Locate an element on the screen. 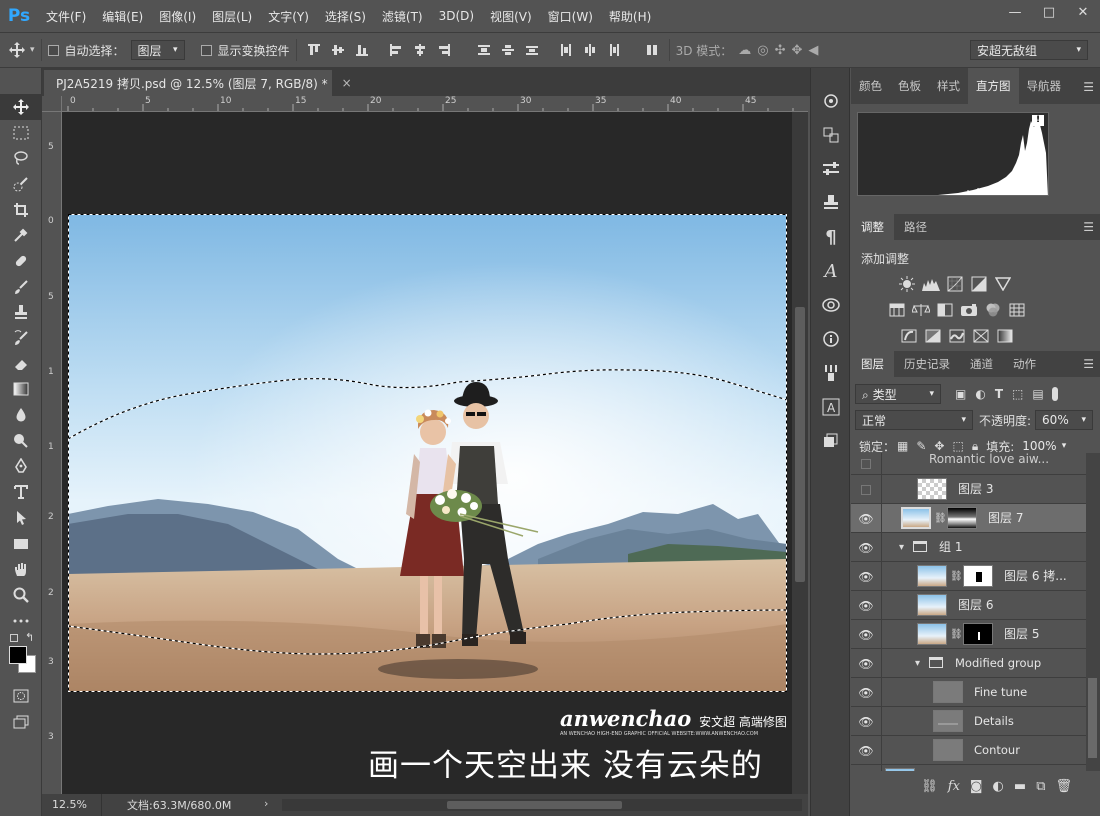  layer-style-icon: fx is located at coordinates (954, 786).